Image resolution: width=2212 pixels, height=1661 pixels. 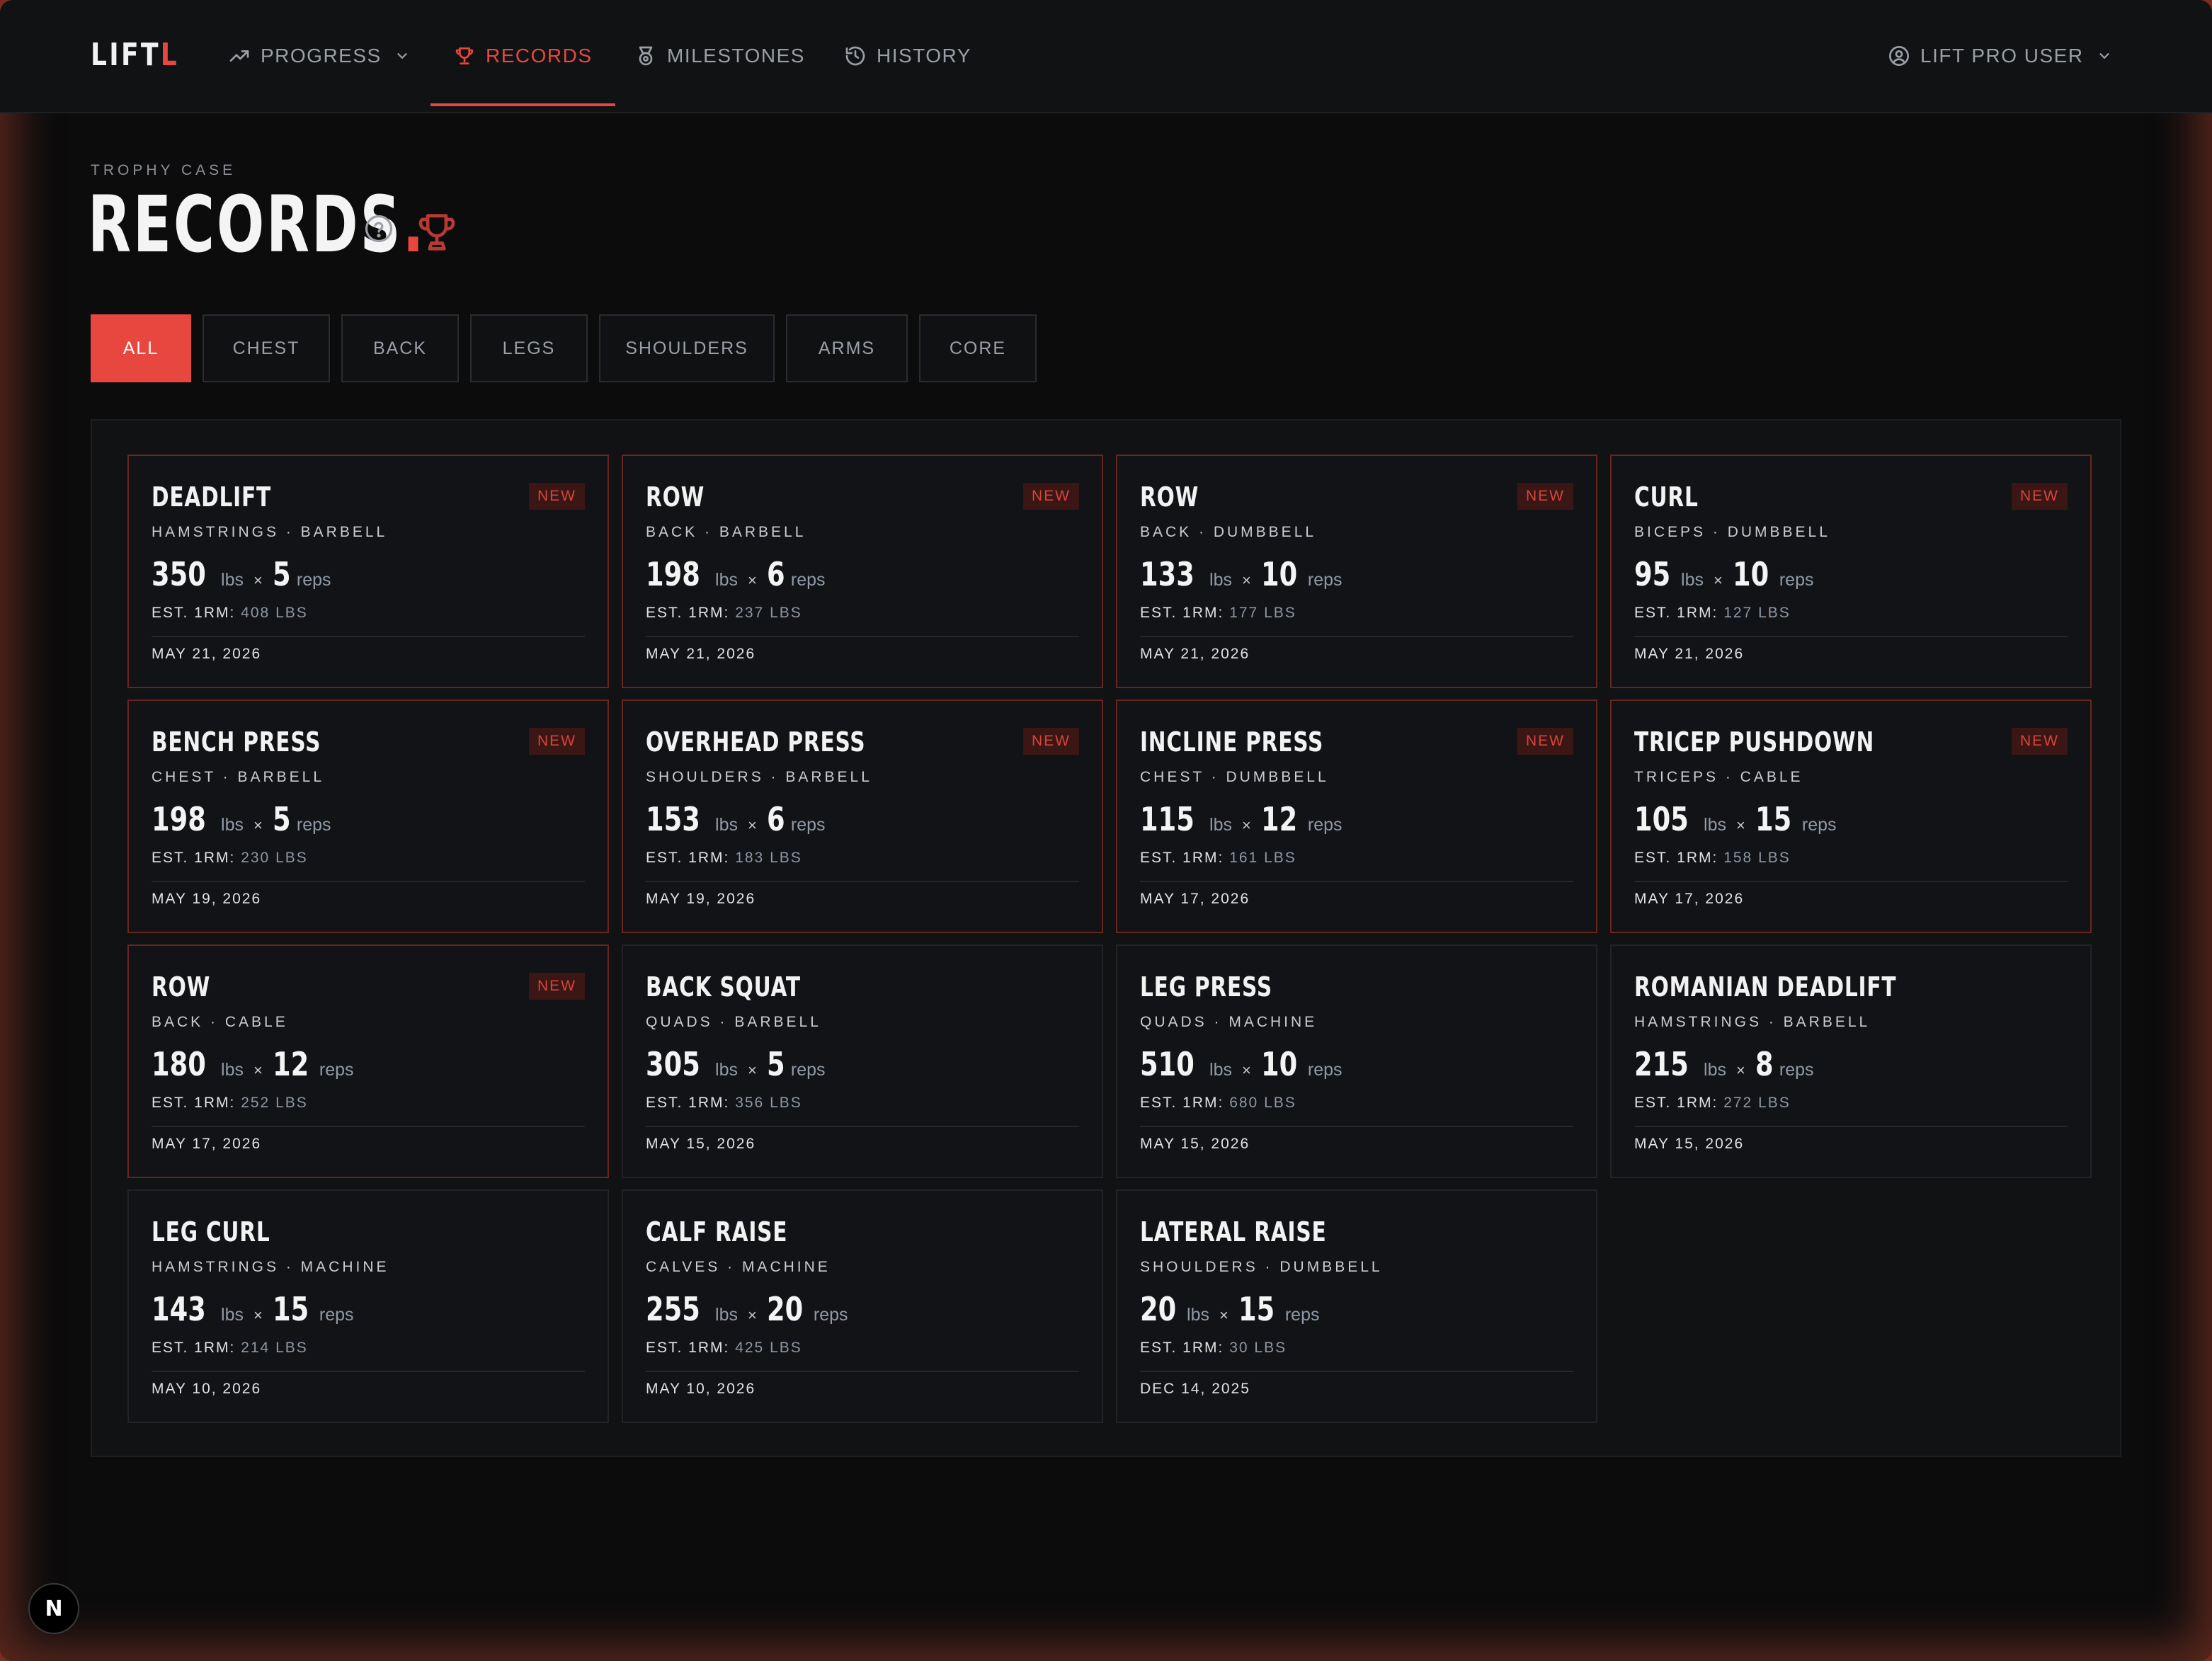 I want to click on exercise-category: QUADS · MACHINE, so click(x=1229, y=1022).